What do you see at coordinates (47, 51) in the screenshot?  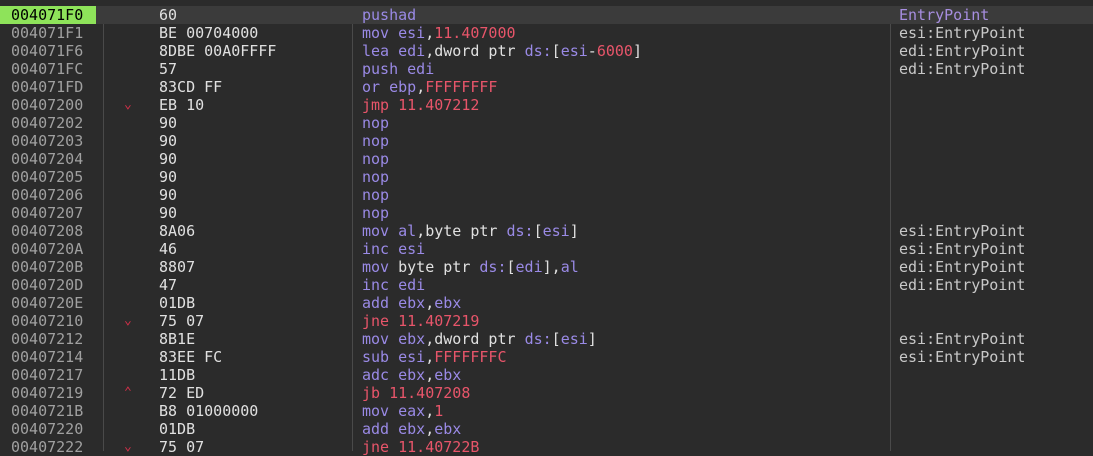 I see `address-cell: 004071F6` at bounding box center [47, 51].